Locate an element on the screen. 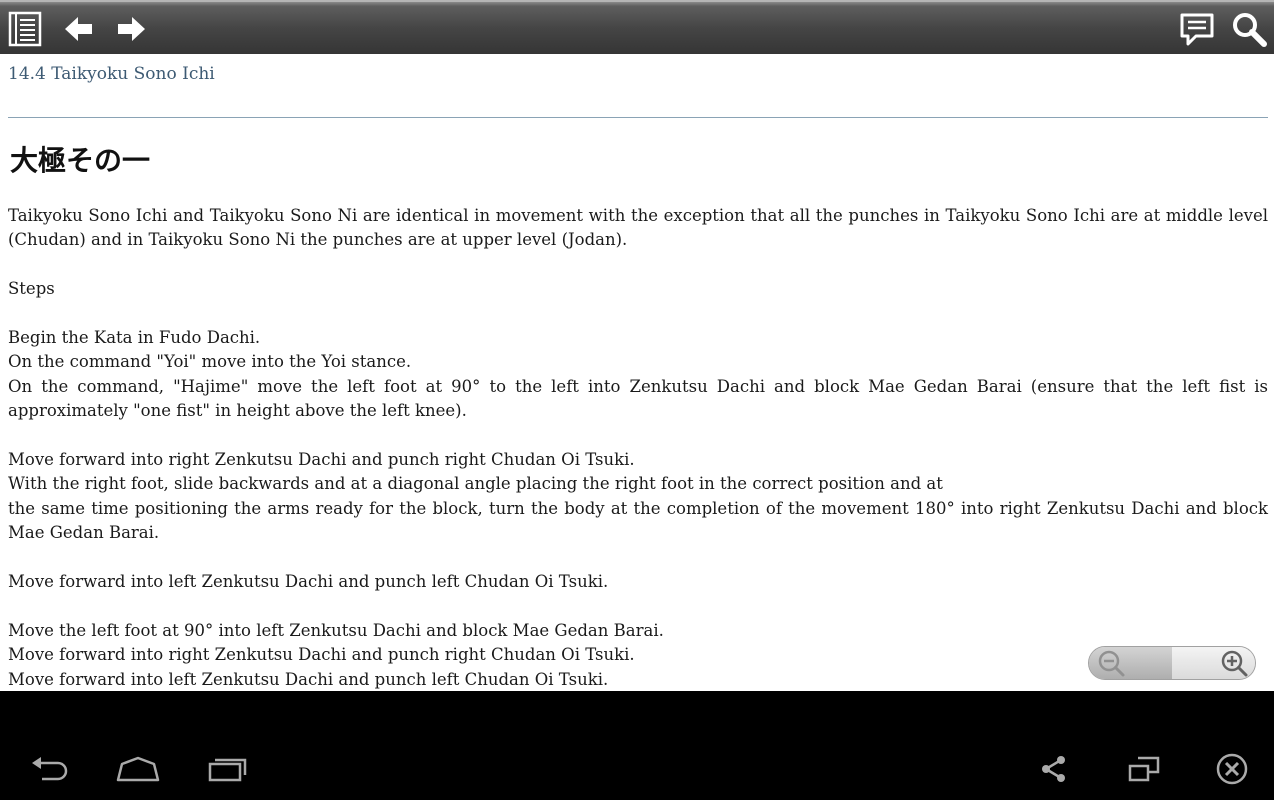 This screenshot has height=800, width=1274. back-arrow-icon is located at coordinates (78, 29).